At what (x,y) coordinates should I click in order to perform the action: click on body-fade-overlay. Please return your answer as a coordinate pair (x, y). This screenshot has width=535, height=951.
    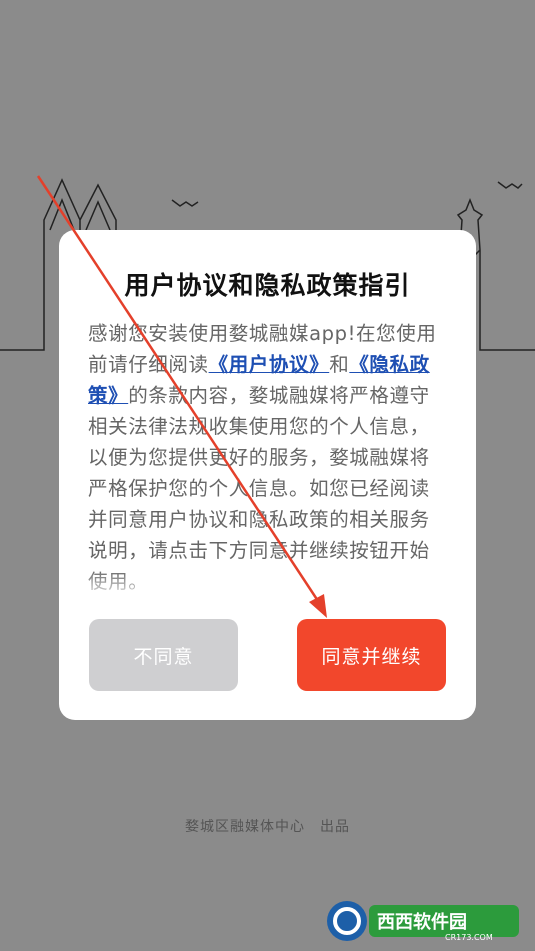
    Looking at the image, I should click on (268, 586).